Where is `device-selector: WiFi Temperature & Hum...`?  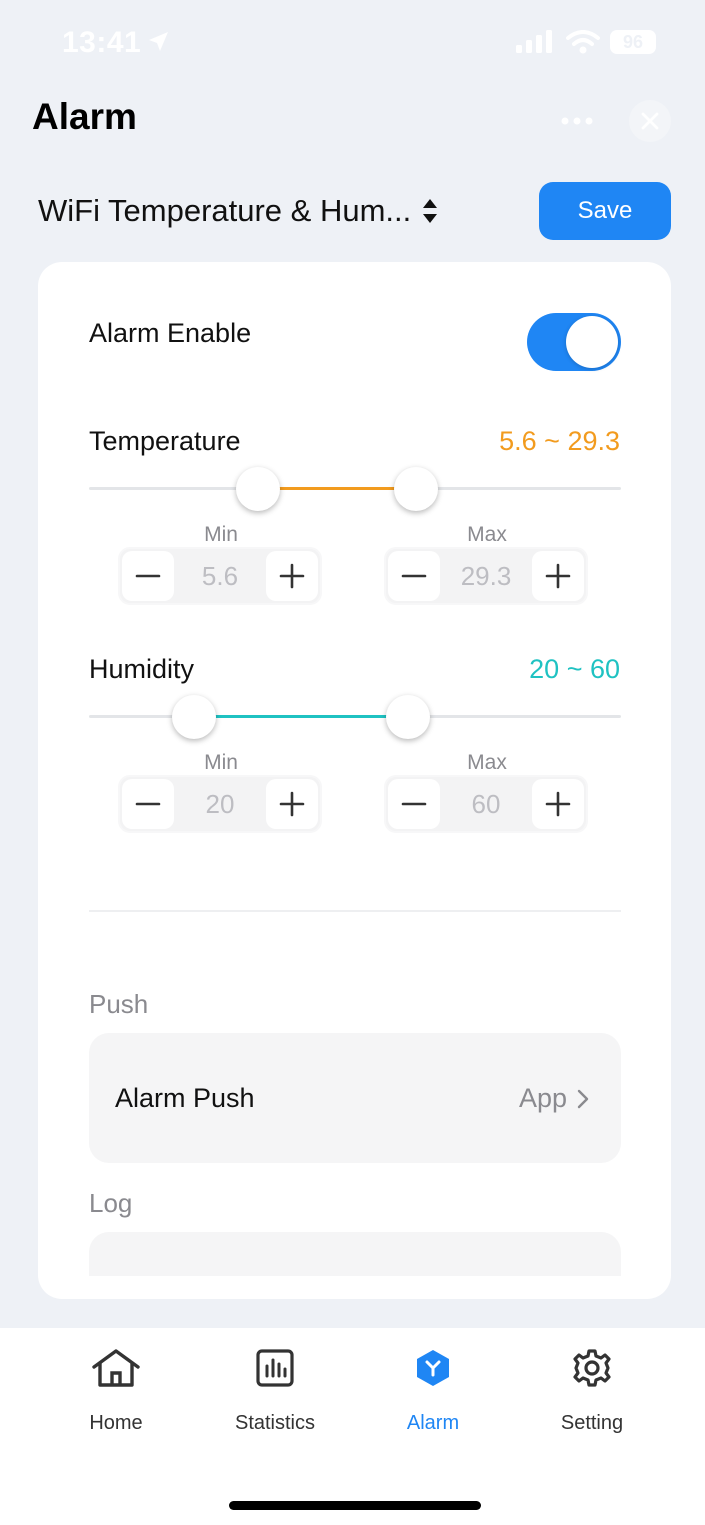 device-selector: WiFi Temperature & Hum... is located at coordinates (238, 211).